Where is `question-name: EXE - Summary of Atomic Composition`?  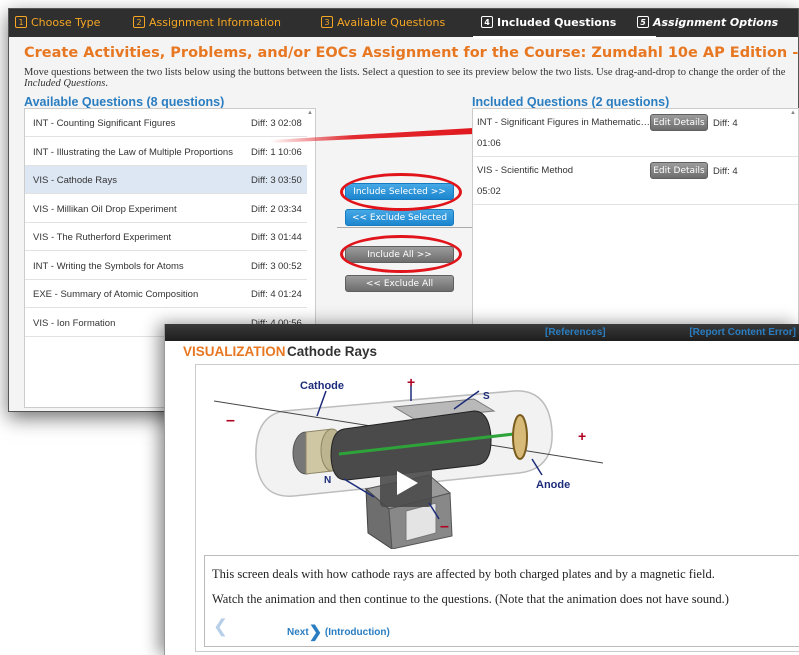
question-name: EXE - Summary of Atomic Composition is located at coordinates (116, 294).